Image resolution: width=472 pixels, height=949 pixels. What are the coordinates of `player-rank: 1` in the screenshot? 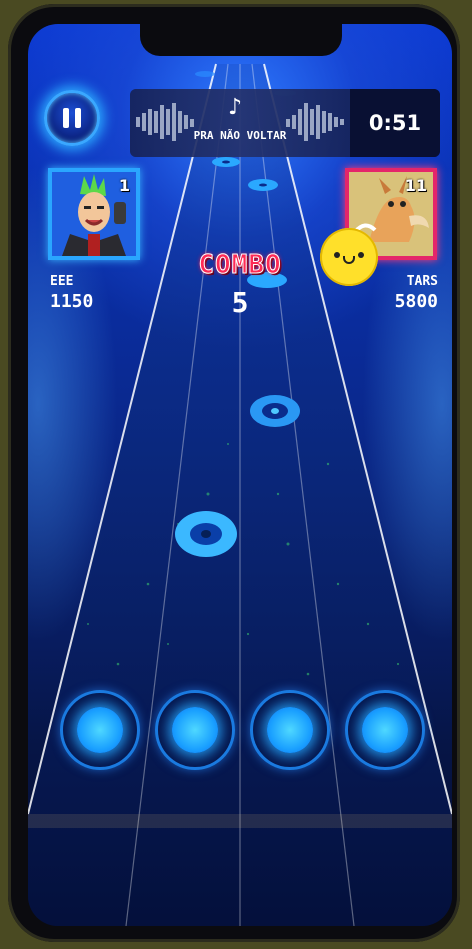 It's located at (124, 185).